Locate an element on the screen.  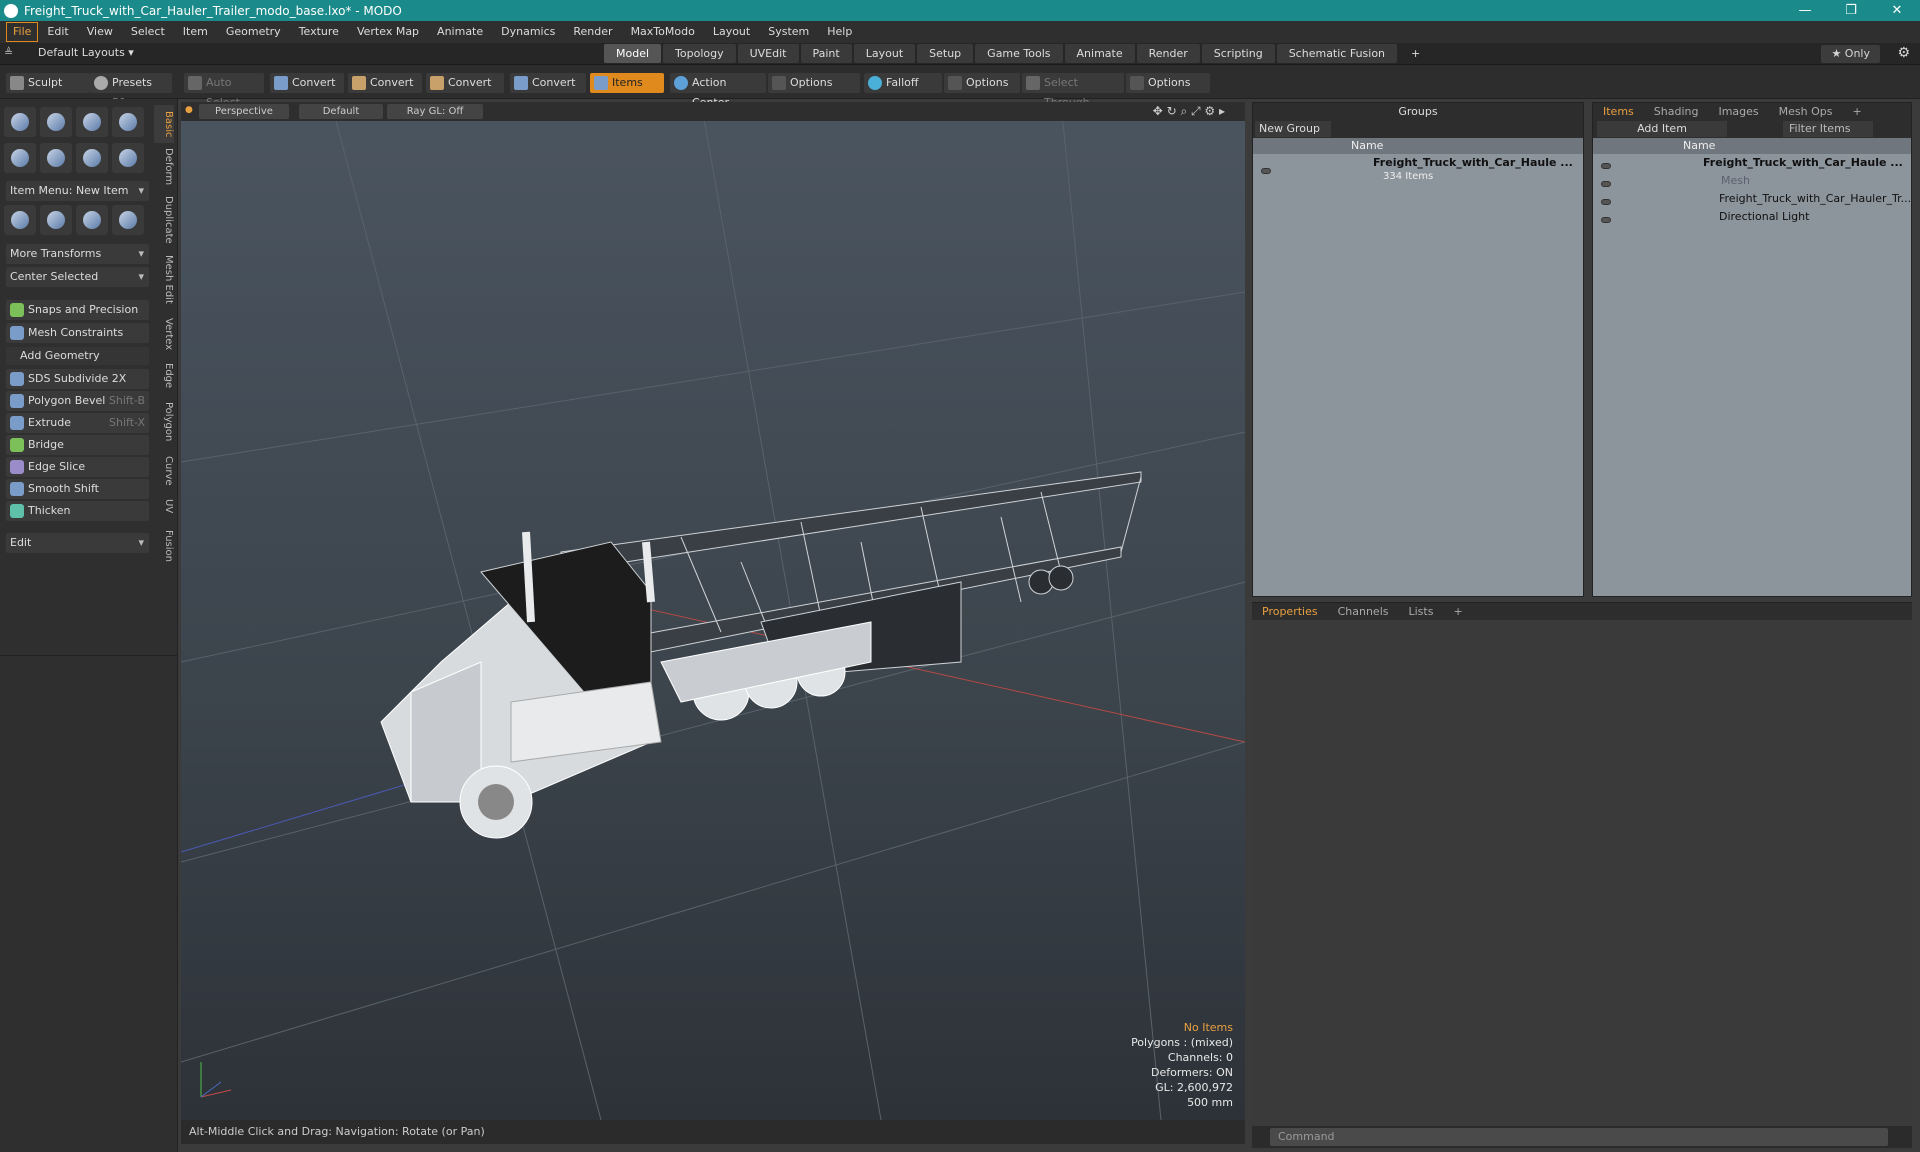
command-input: Command is located at coordinates (1579, 1137).